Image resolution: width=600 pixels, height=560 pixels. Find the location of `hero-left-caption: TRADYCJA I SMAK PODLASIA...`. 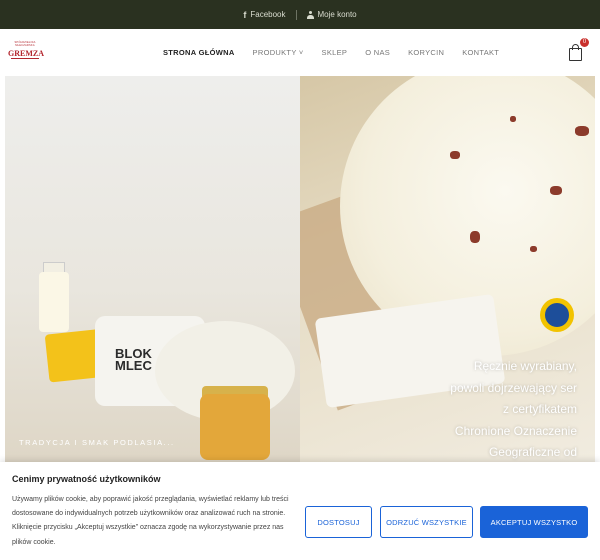

hero-left-caption: TRADYCJA I SMAK PODLASIA... is located at coordinates (97, 442).